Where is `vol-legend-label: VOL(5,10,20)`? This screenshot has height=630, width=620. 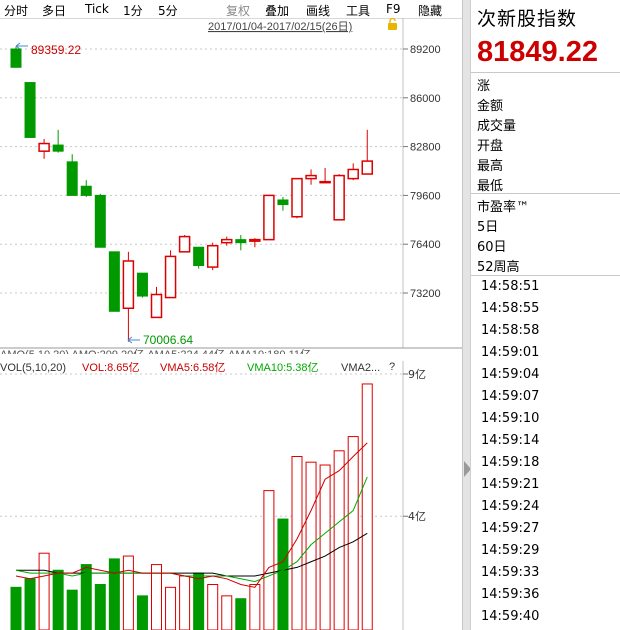 vol-legend-label: VOL(5,10,20) is located at coordinates (33, 368).